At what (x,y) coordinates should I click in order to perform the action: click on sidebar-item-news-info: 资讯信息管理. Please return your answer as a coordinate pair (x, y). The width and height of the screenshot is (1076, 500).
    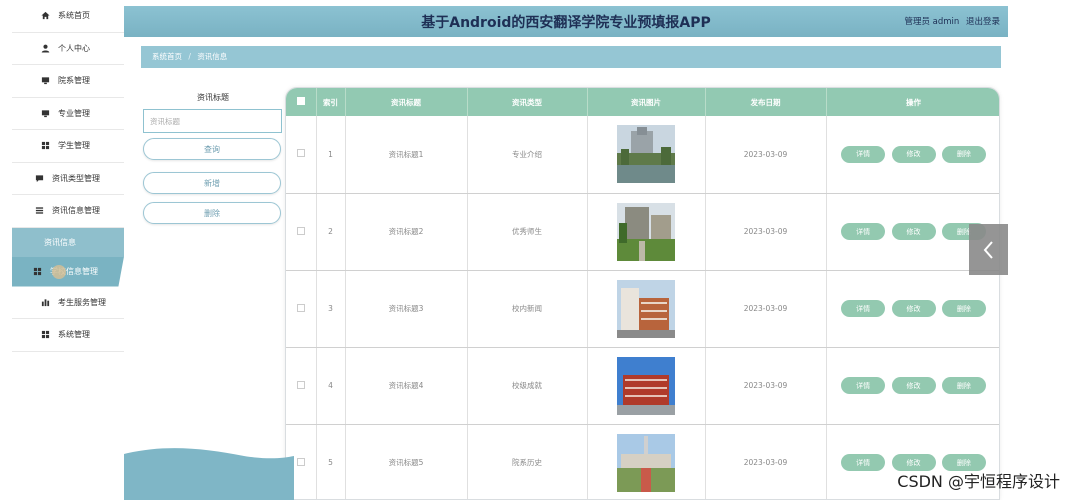
    Looking at the image, I should click on (68, 211).